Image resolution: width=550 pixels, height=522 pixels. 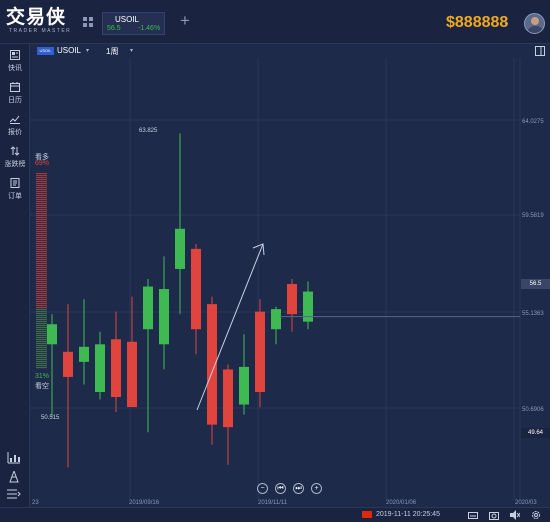 I want to click on avatar-head, so click(x=535, y=21).